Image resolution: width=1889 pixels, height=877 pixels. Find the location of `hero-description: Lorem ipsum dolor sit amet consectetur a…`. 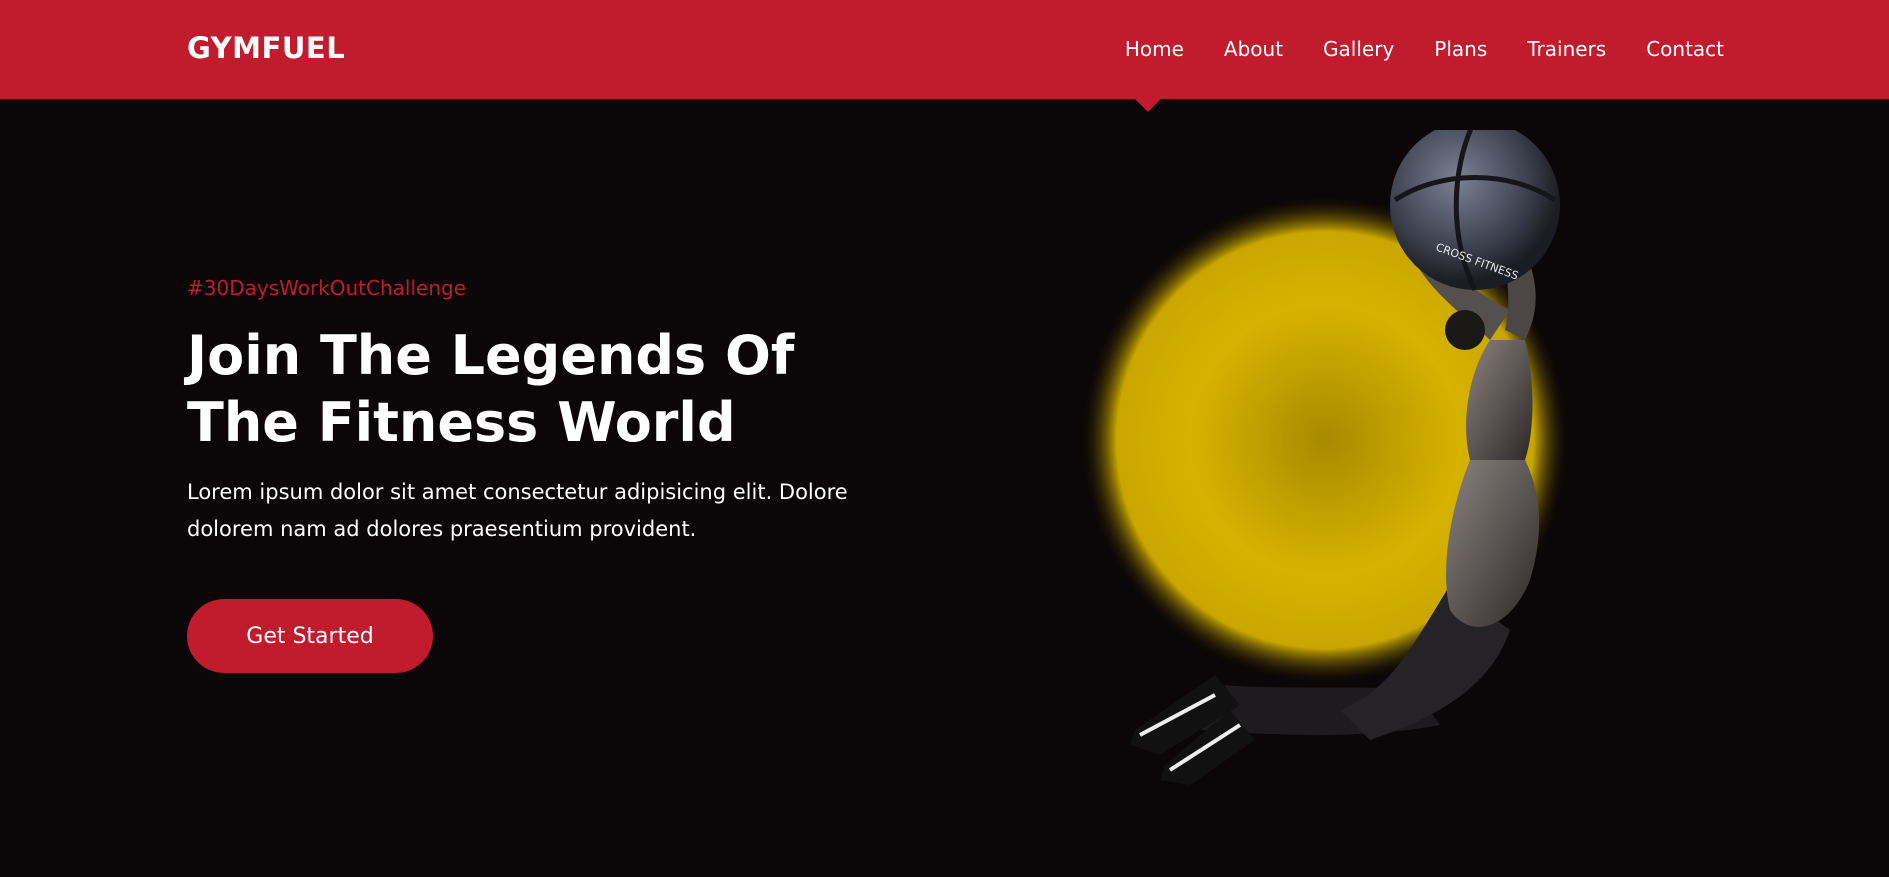

hero-description: Lorem ipsum dolor sit amet consectetur a… is located at coordinates (517, 510).